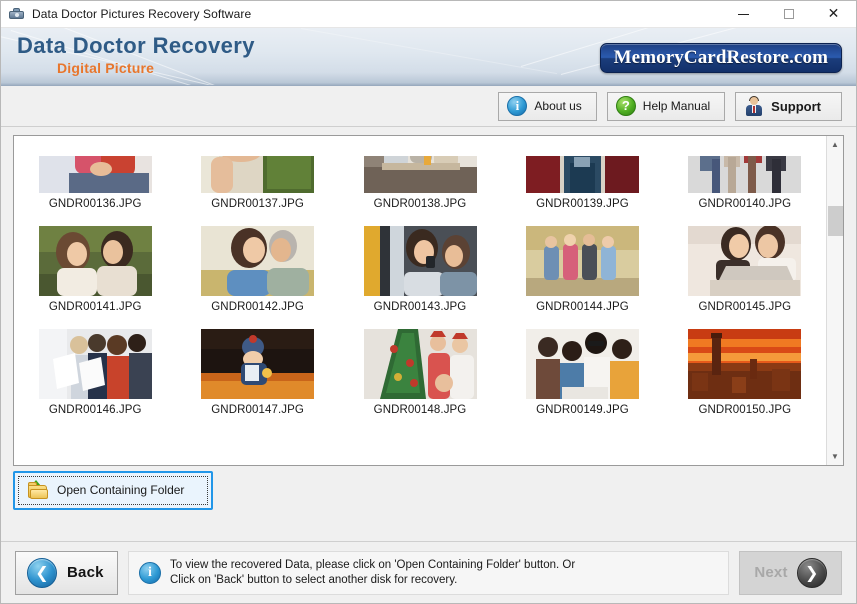 The height and width of the screenshot is (604, 857). Describe the element at coordinates (676, 106) in the screenshot. I see `help-manual-label: Help Manual` at that location.